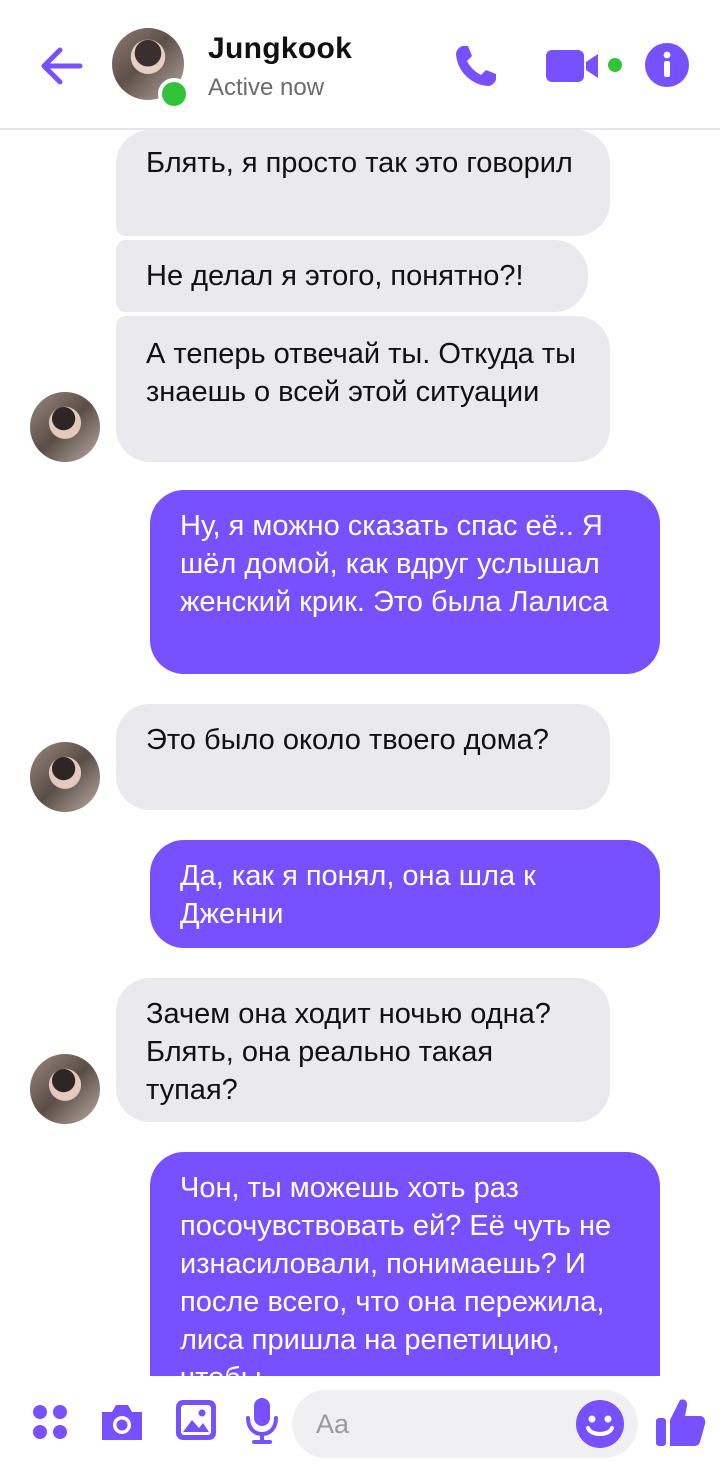  Describe the element at coordinates (196, 1420) in the screenshot. I see `gallery-icon` at that location.